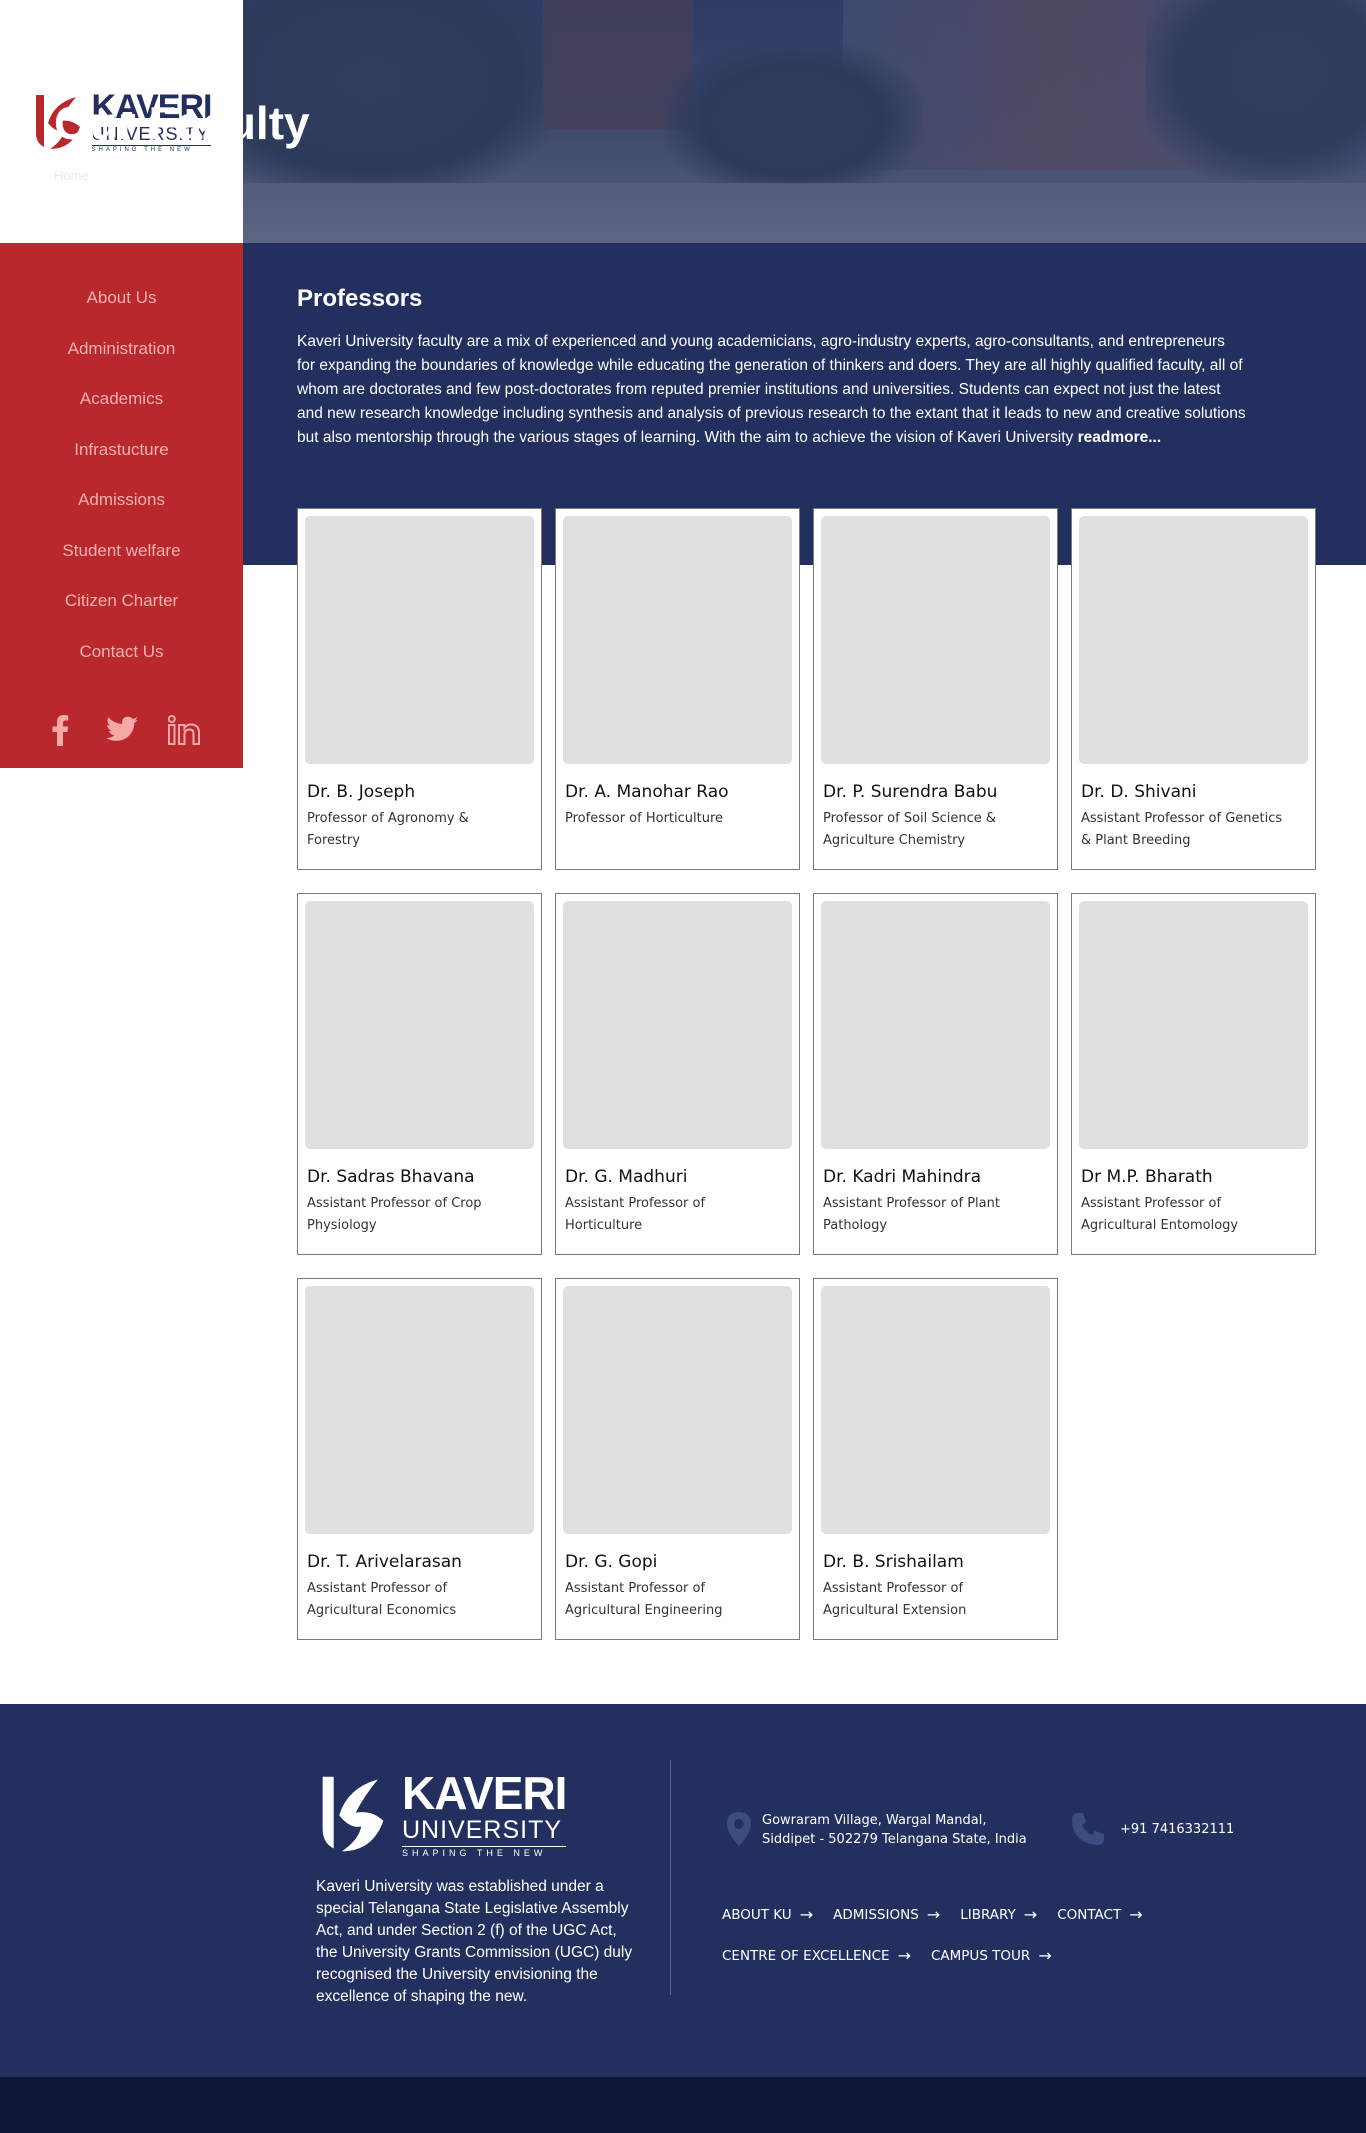 This screenshot has width=1366, height=2133. I want to click on breadcrumb: Home >> knowusbetter, so click(121, 175).